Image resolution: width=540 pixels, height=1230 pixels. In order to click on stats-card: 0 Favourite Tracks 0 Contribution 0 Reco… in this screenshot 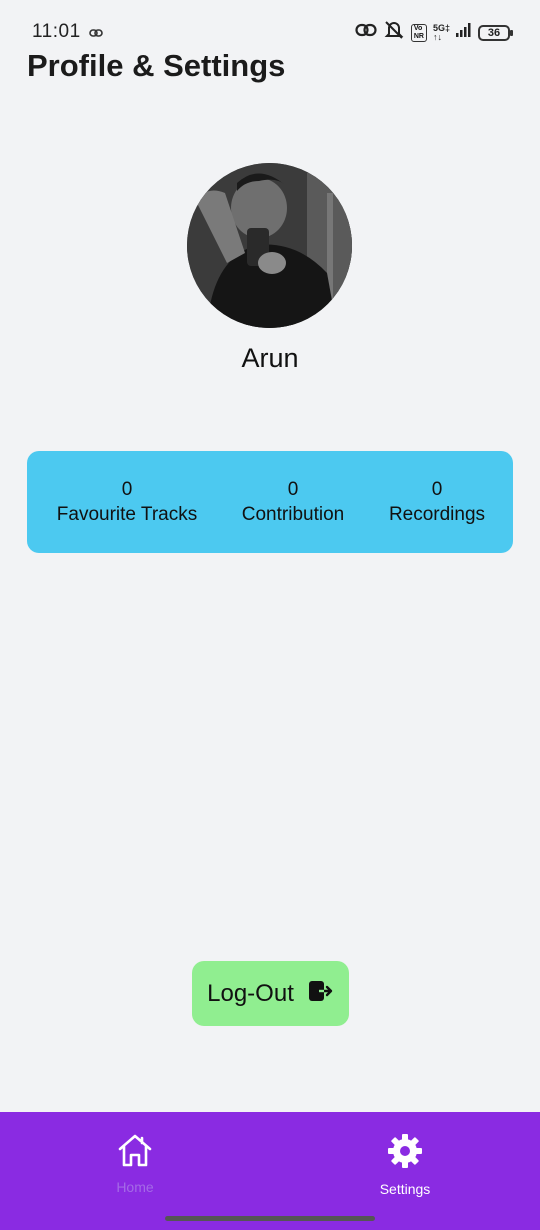, I will do `click(270, 502)`.